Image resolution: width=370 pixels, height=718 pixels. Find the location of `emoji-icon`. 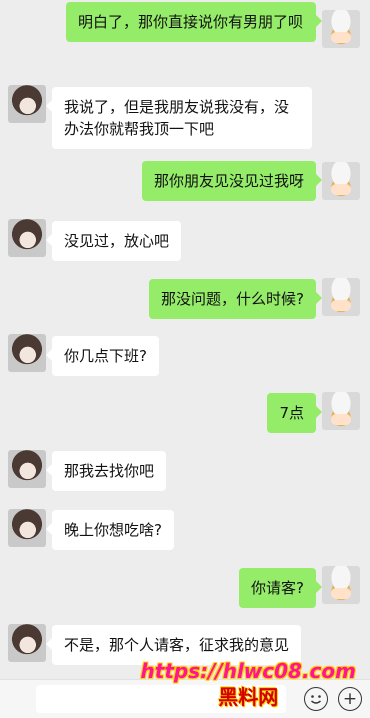

emoji-icon is located at coordinates (316, 699).